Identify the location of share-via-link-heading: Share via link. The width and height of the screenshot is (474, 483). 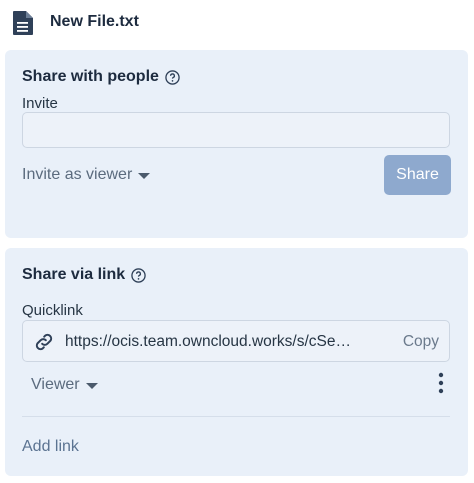
(84, 275).